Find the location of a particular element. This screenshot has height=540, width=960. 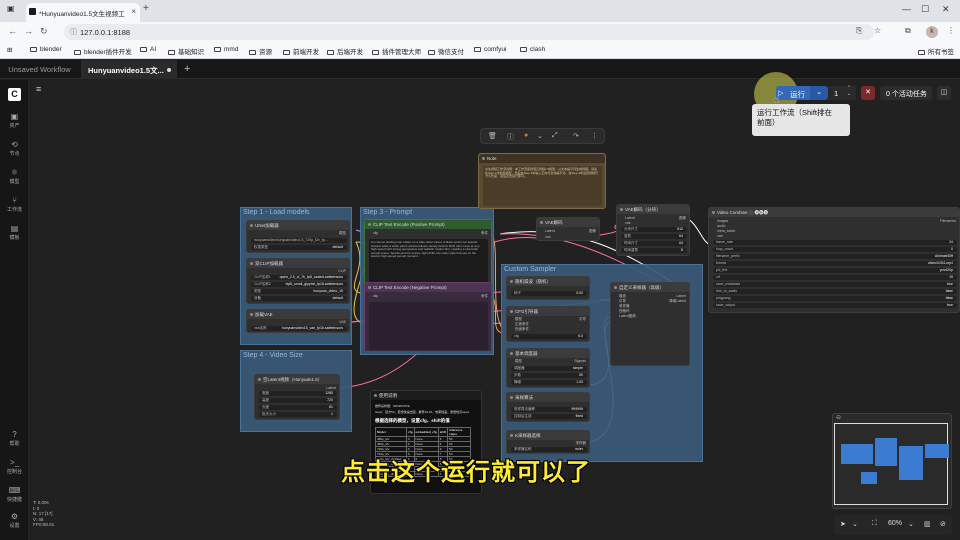

more-icon: ⋮ is located at coordinates (594, 136).